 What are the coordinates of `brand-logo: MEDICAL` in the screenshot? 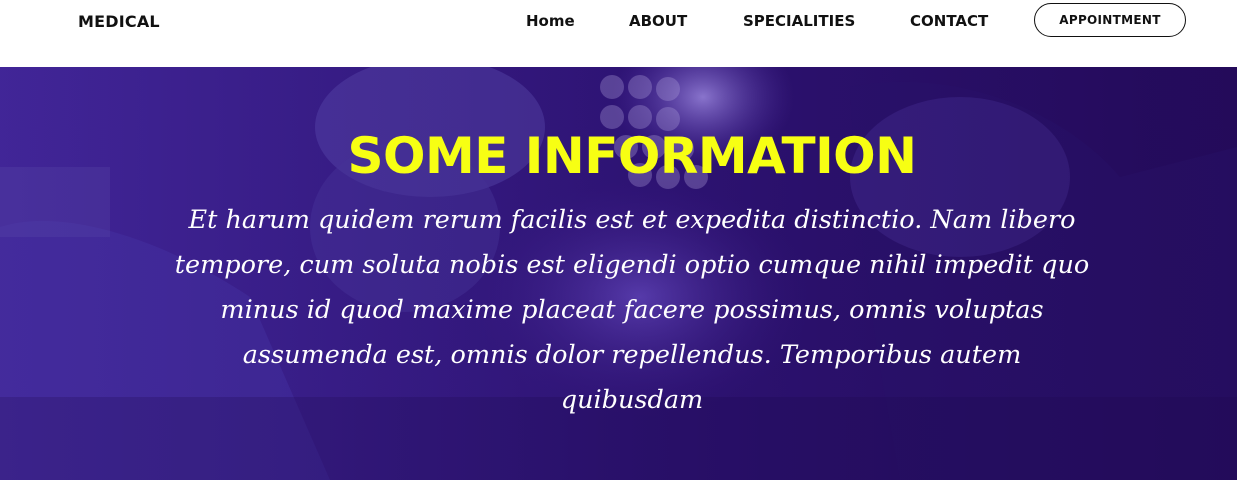 It's located at (119, 21).